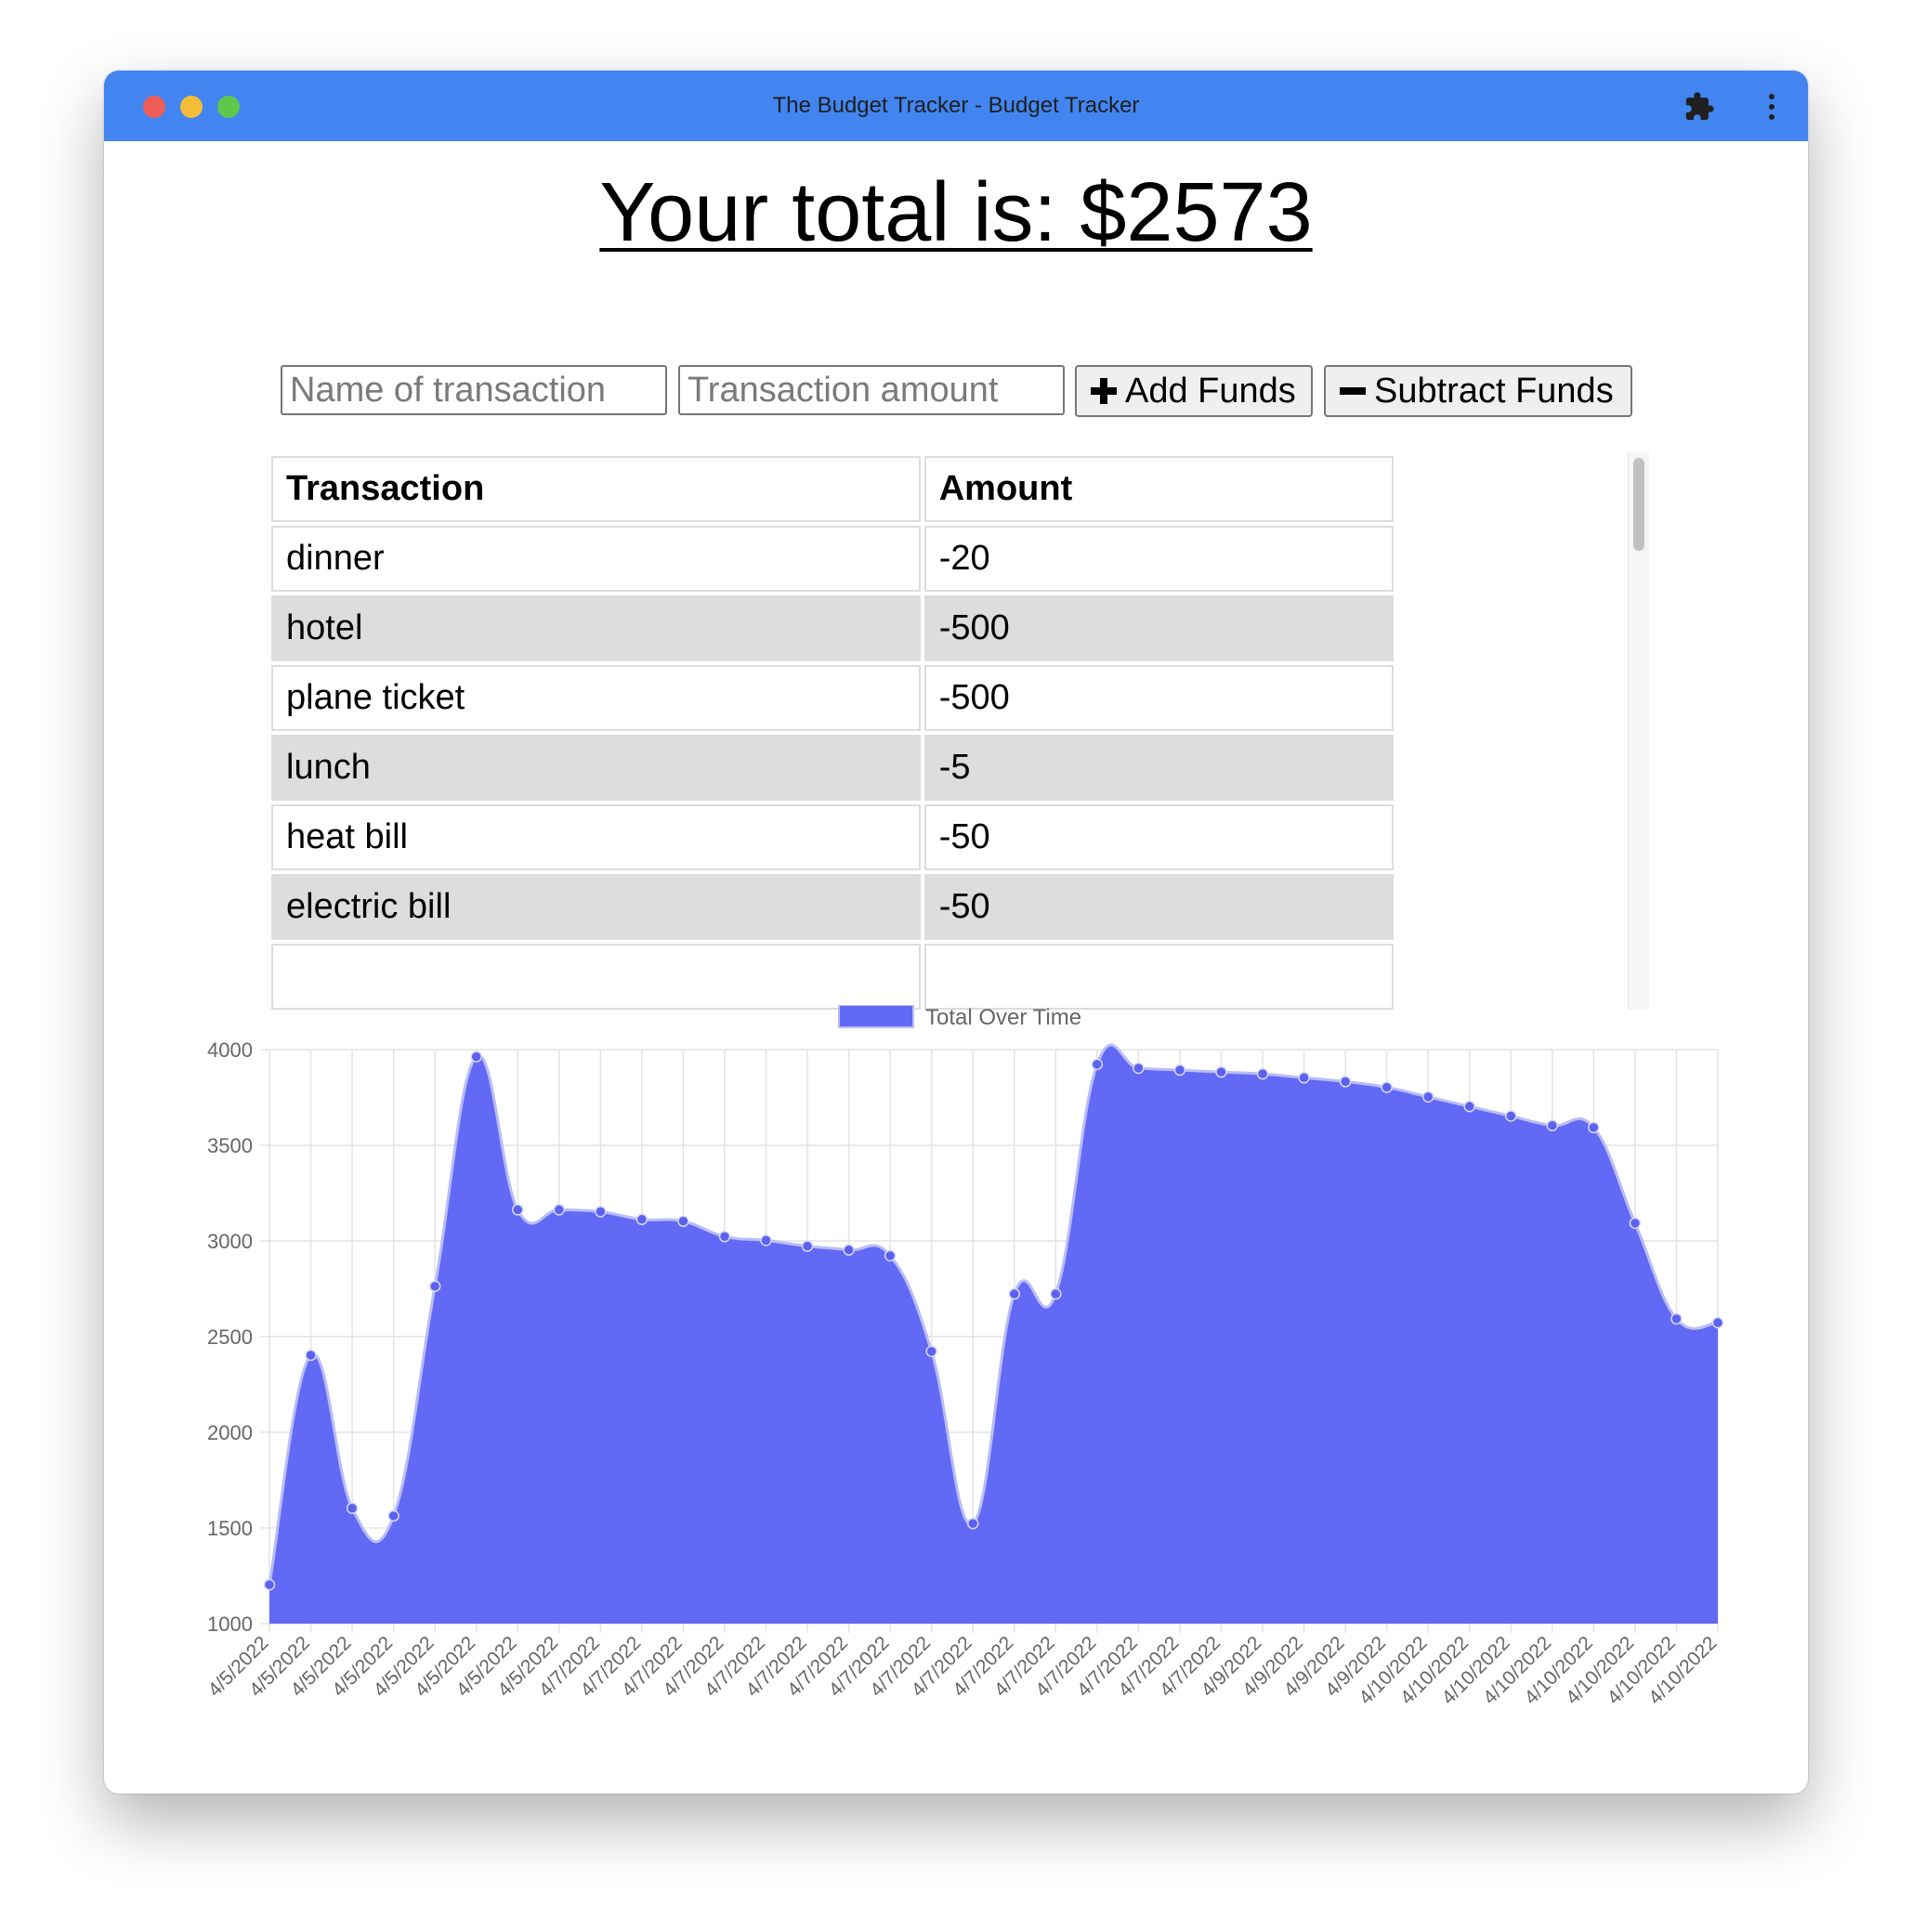 Image resolution: width=1912 pixels, height=1932 pixels. I want to click on transaction-amount, so click(1159, 977).